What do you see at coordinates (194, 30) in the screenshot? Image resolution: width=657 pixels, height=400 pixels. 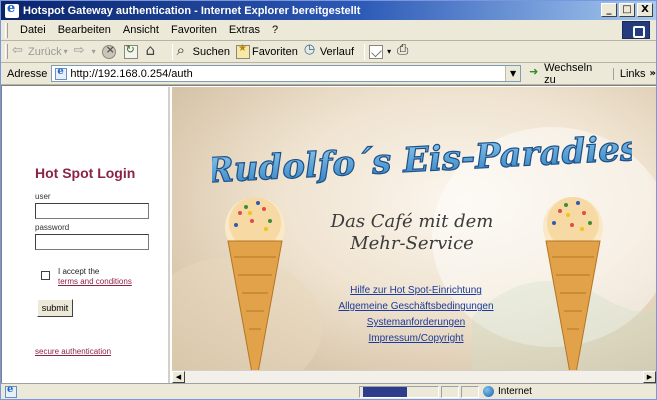 I see `menu-favoriten: Favoriten` at bounding box center [194, 30].